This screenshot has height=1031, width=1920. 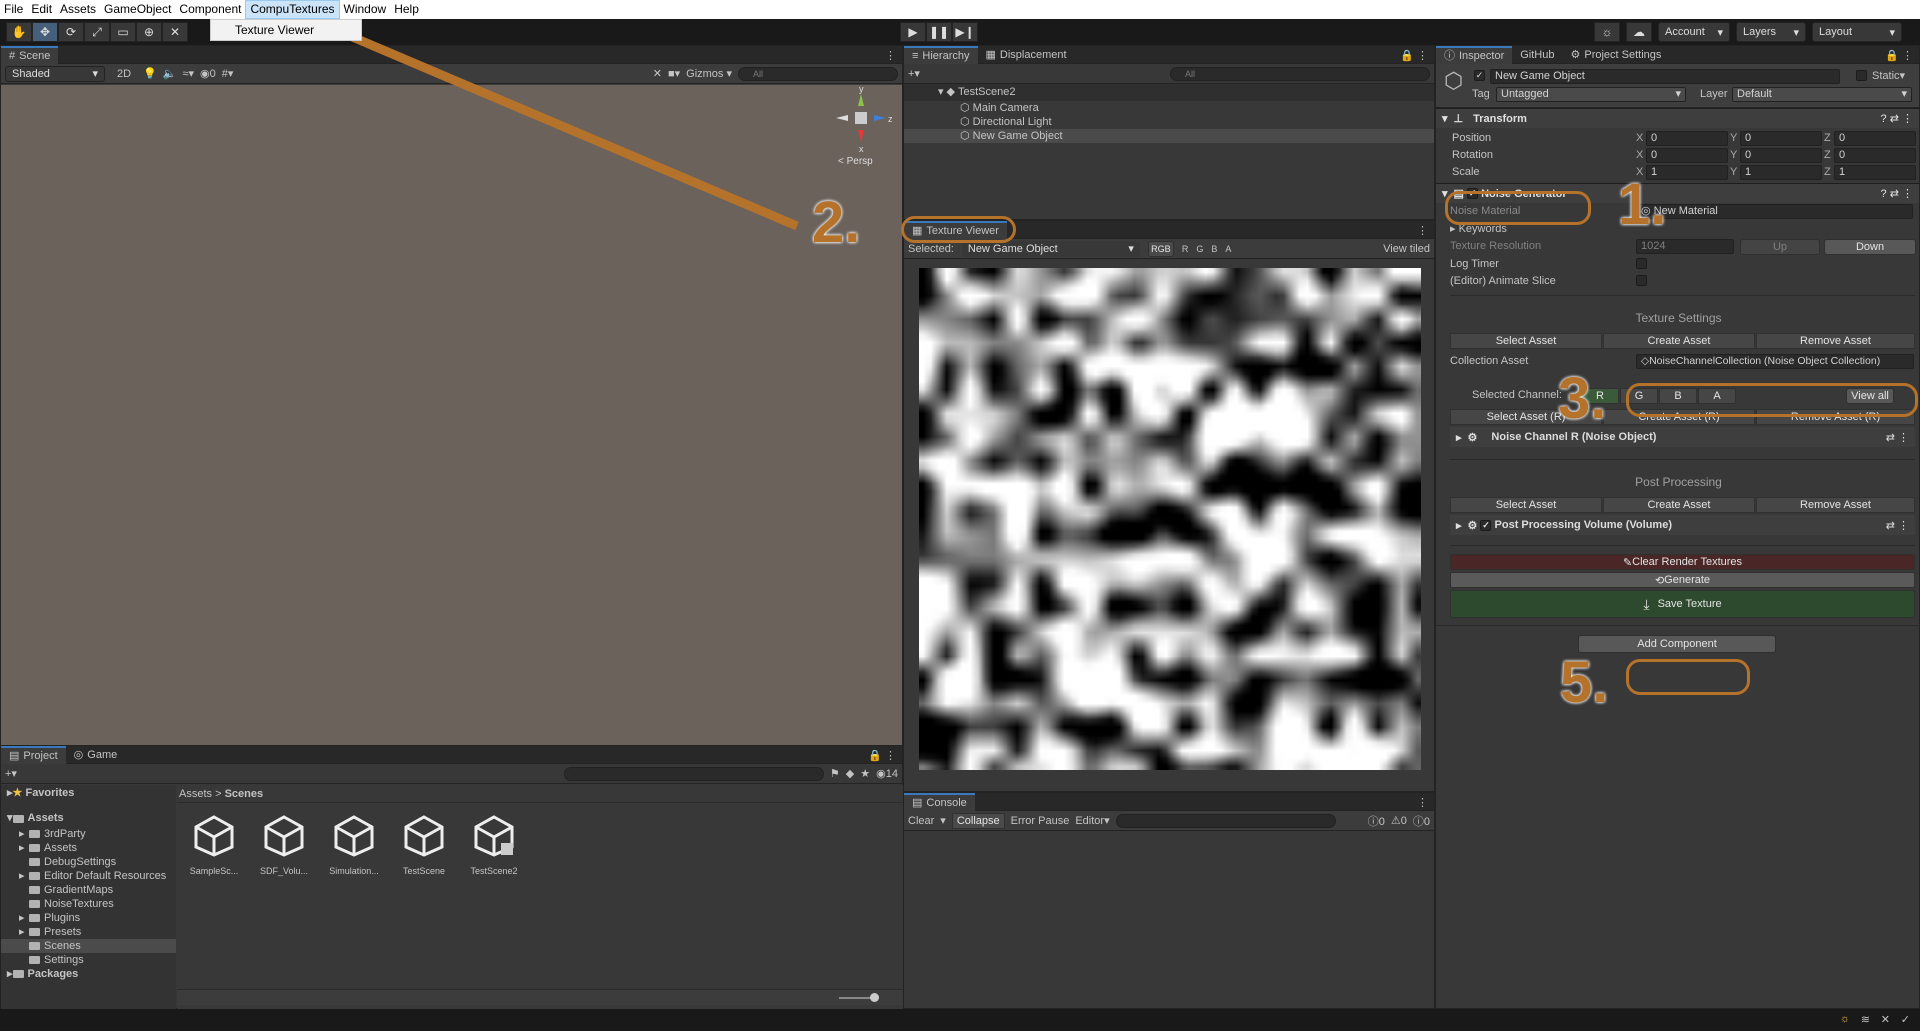 I want to click on scene-file-item: TestScene, so click(x=424, y=844).